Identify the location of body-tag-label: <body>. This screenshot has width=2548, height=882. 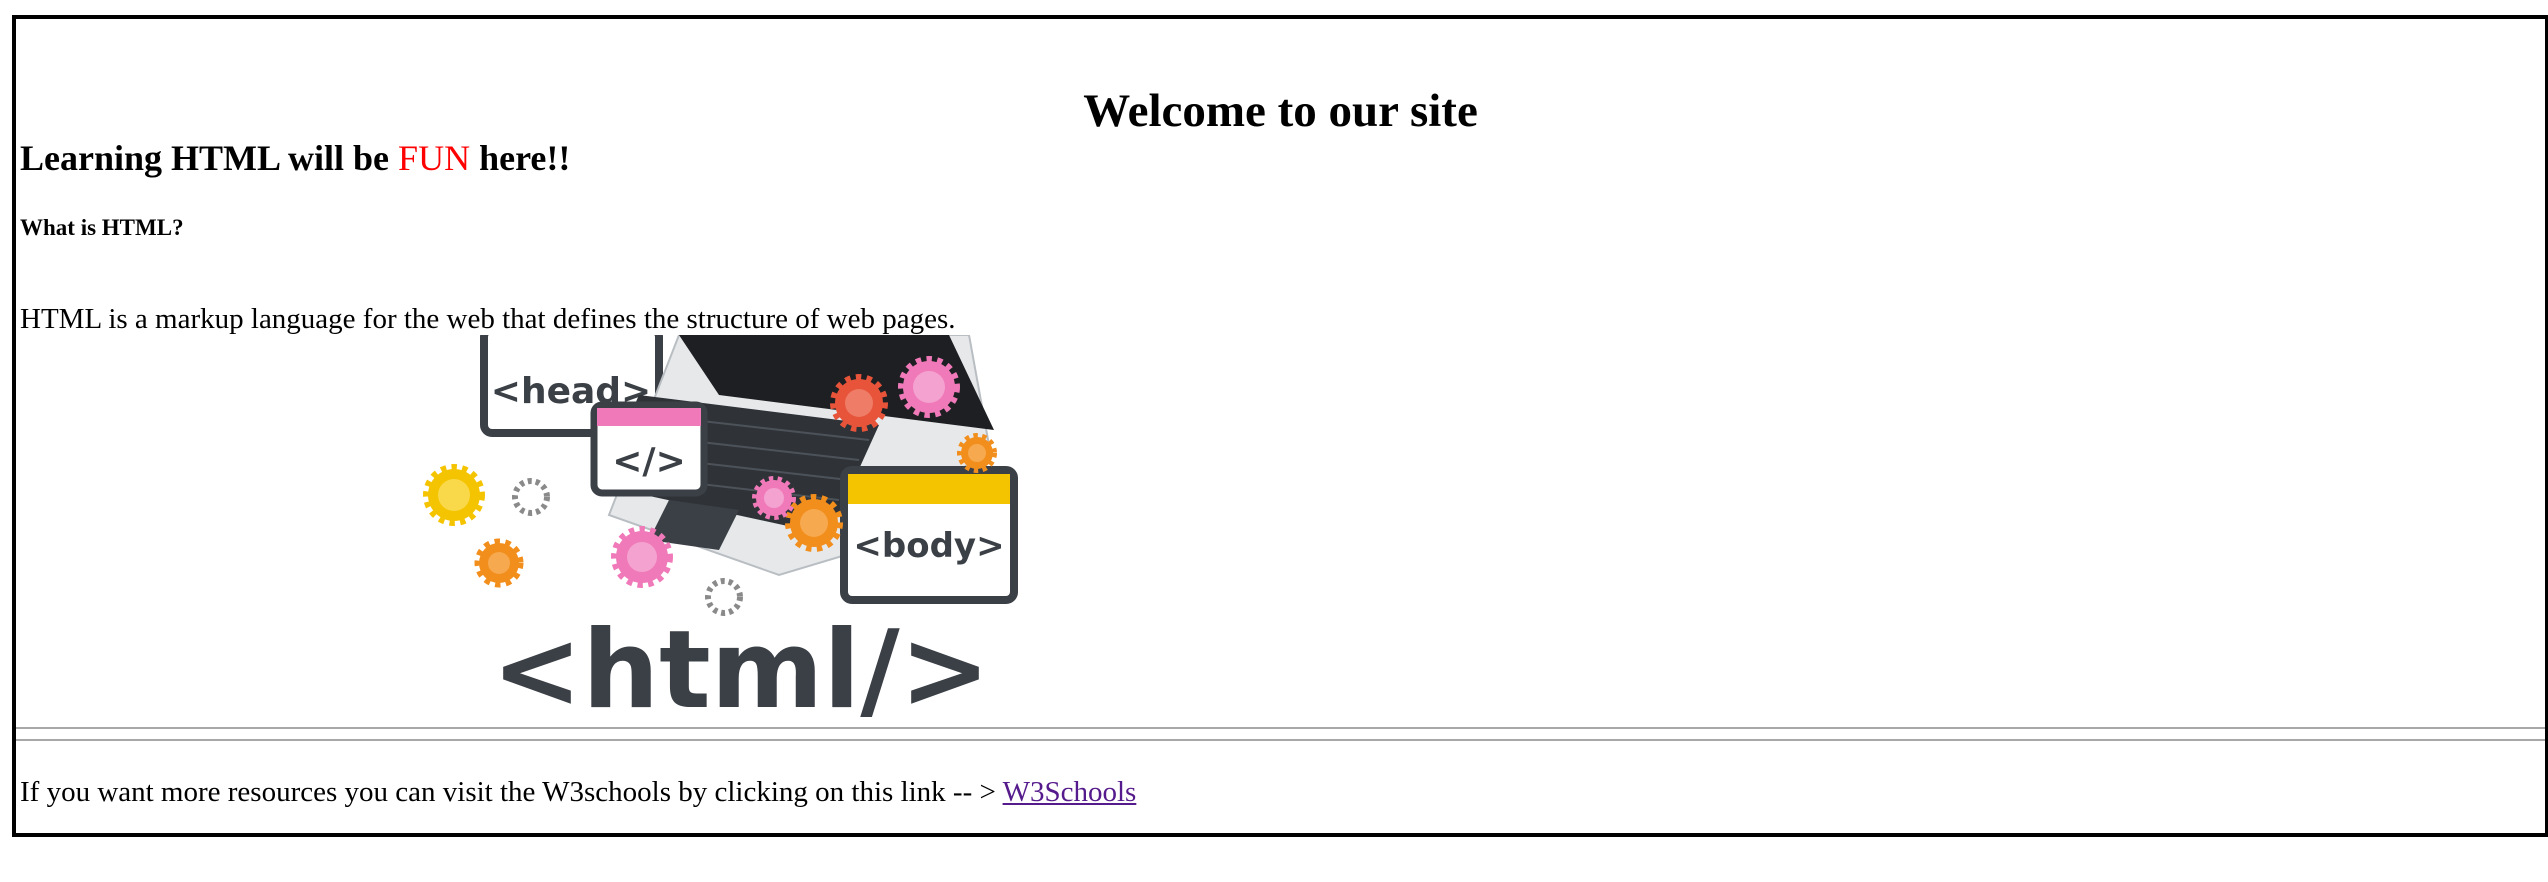
(928, 546).